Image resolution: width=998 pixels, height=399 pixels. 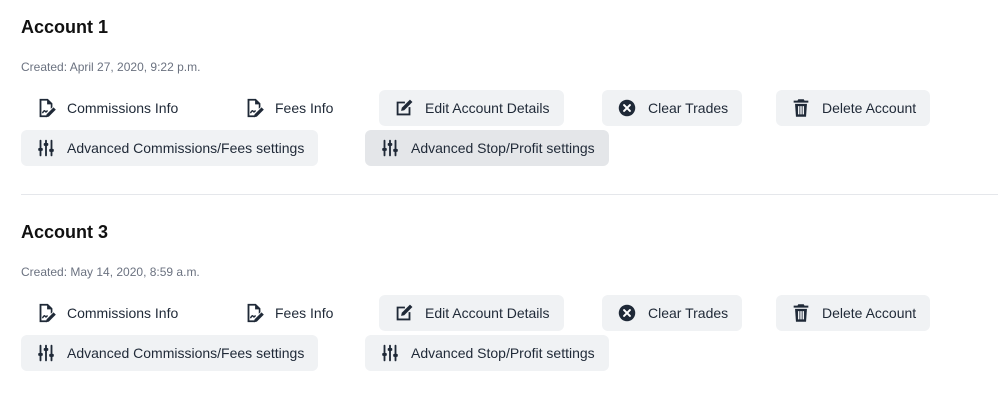 I want to click on account-created-date: Created: May 14, 2020, 8:59 a.m., so click(x=110, y=272).